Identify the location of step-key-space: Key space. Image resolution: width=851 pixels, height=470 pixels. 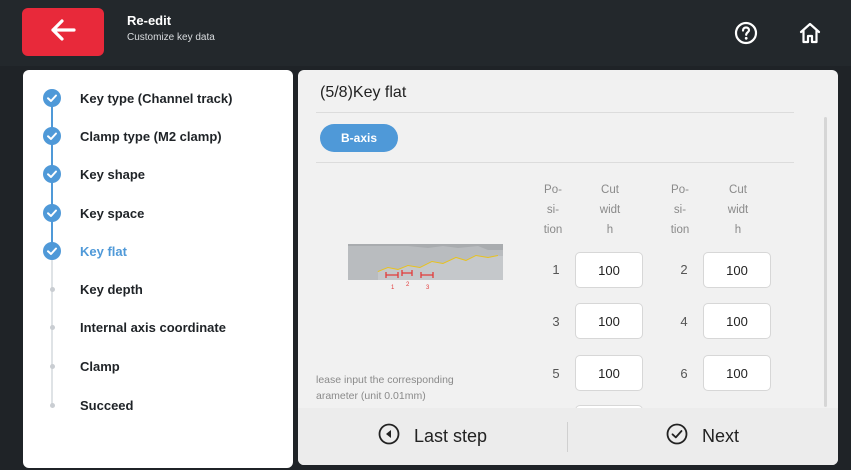
(158, 213).